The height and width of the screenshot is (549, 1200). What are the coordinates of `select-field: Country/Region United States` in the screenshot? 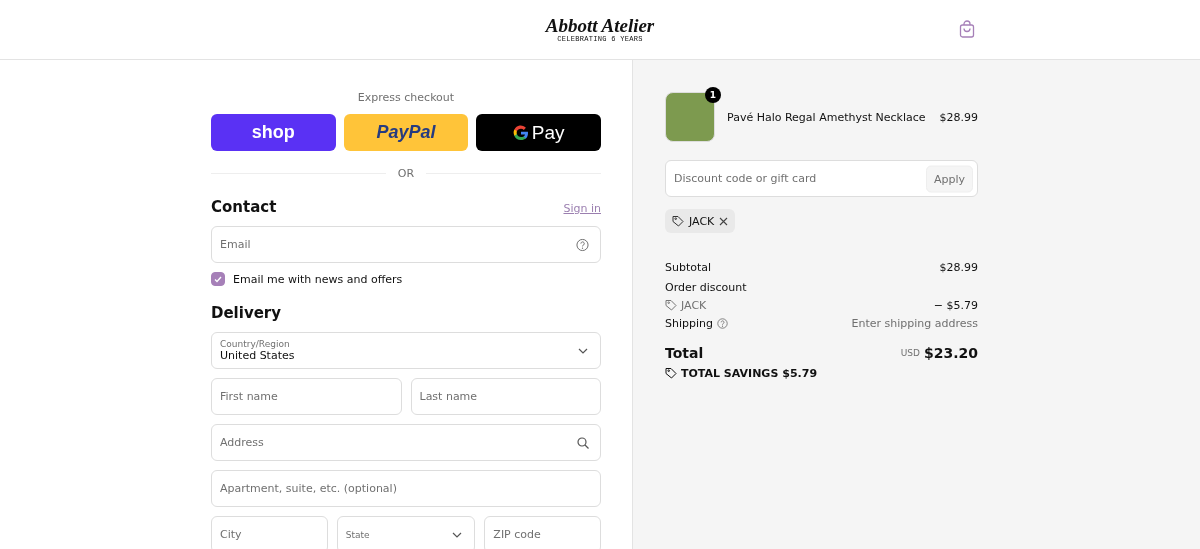 It's located at (406, 350).